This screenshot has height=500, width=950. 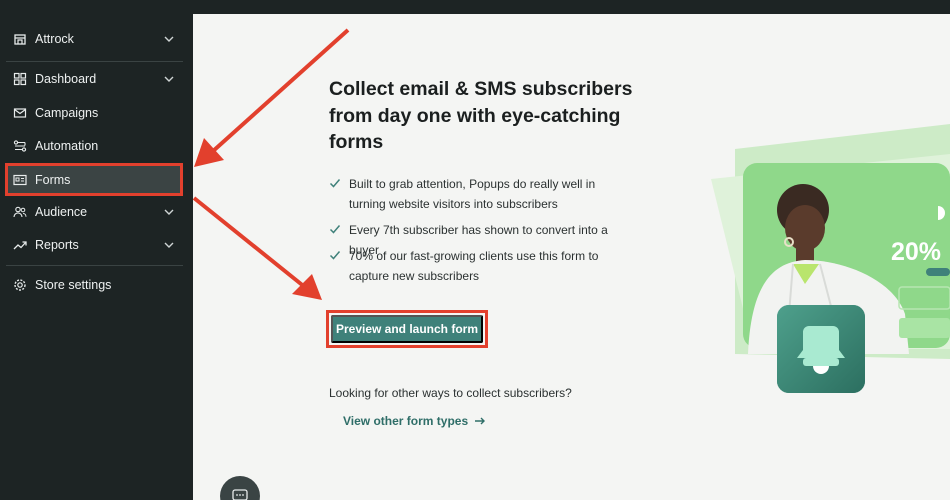 I want to click on sidebar-item-label: Campaigns, so click(x=67, y=112).